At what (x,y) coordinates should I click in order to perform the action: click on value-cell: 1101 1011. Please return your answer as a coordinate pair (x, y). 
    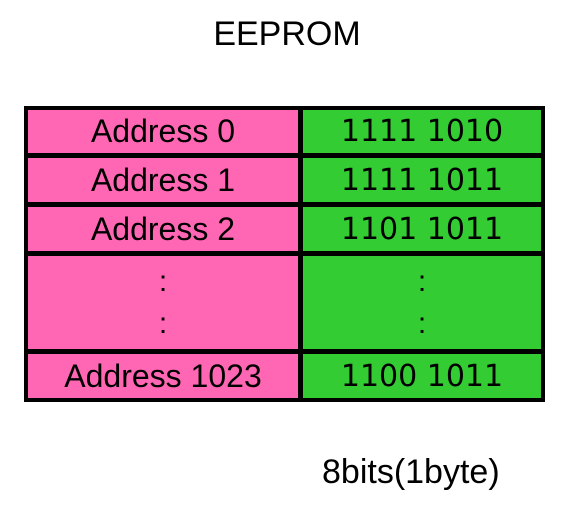
    Looking at the image, I should click on (422, 229).